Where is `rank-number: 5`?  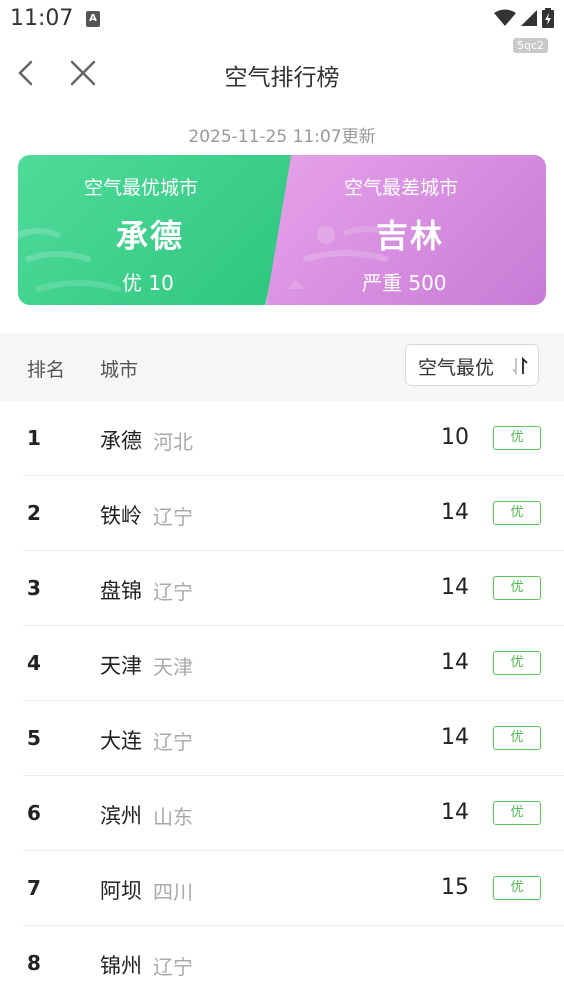 rank-number: 5 is located at coordinates (34, 738).